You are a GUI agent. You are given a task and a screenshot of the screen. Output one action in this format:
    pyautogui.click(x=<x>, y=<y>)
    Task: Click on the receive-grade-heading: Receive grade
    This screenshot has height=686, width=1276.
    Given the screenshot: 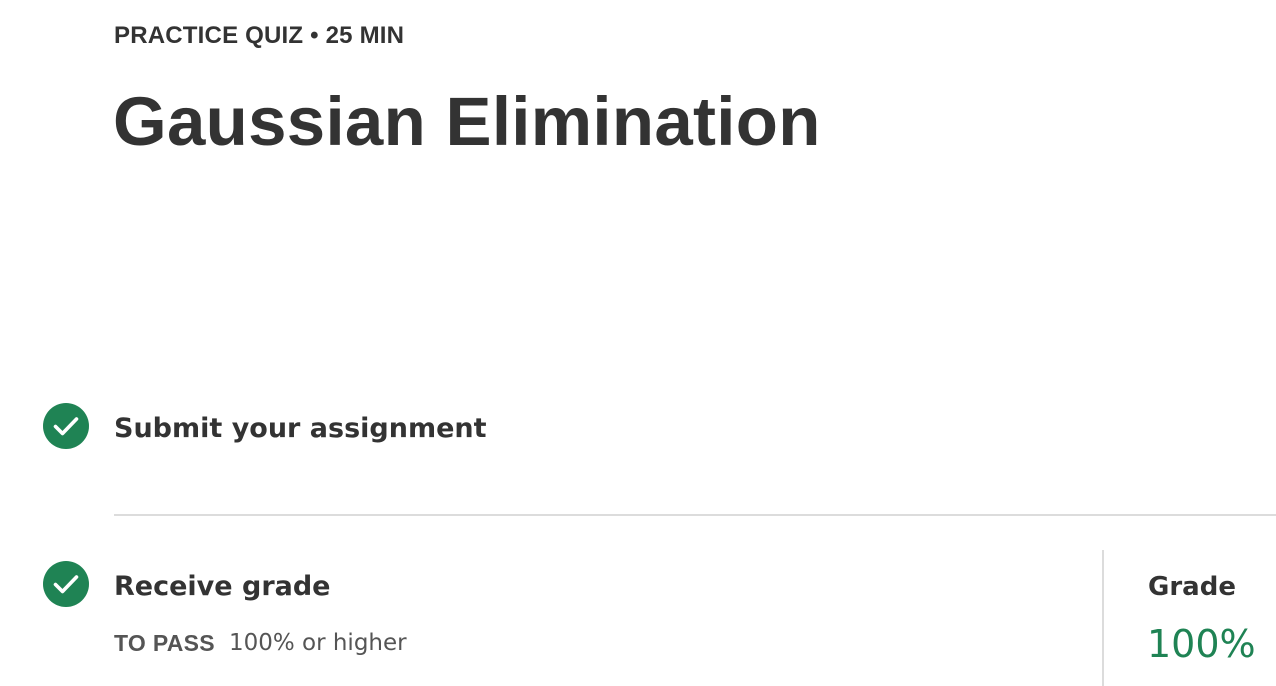 What is the action you would take?
    pyautogui.click(x=222, y=586)
    